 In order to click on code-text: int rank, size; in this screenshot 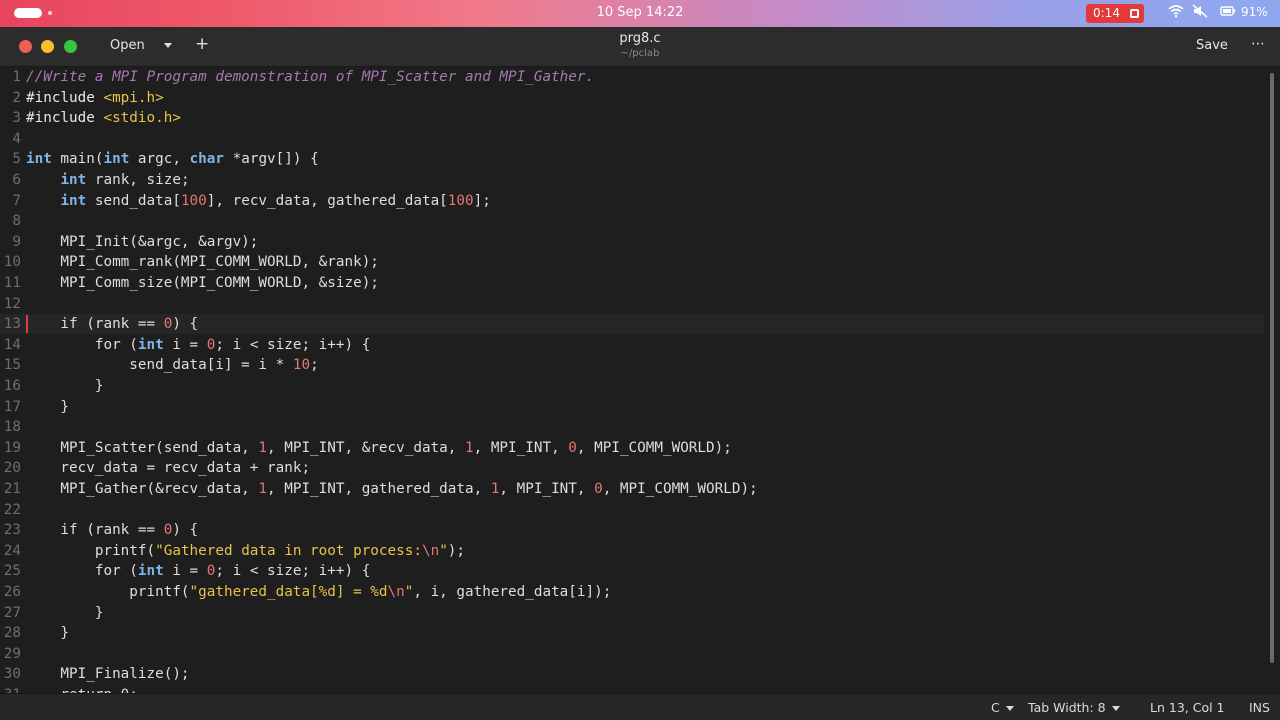, I will do `click(107, 180)`.